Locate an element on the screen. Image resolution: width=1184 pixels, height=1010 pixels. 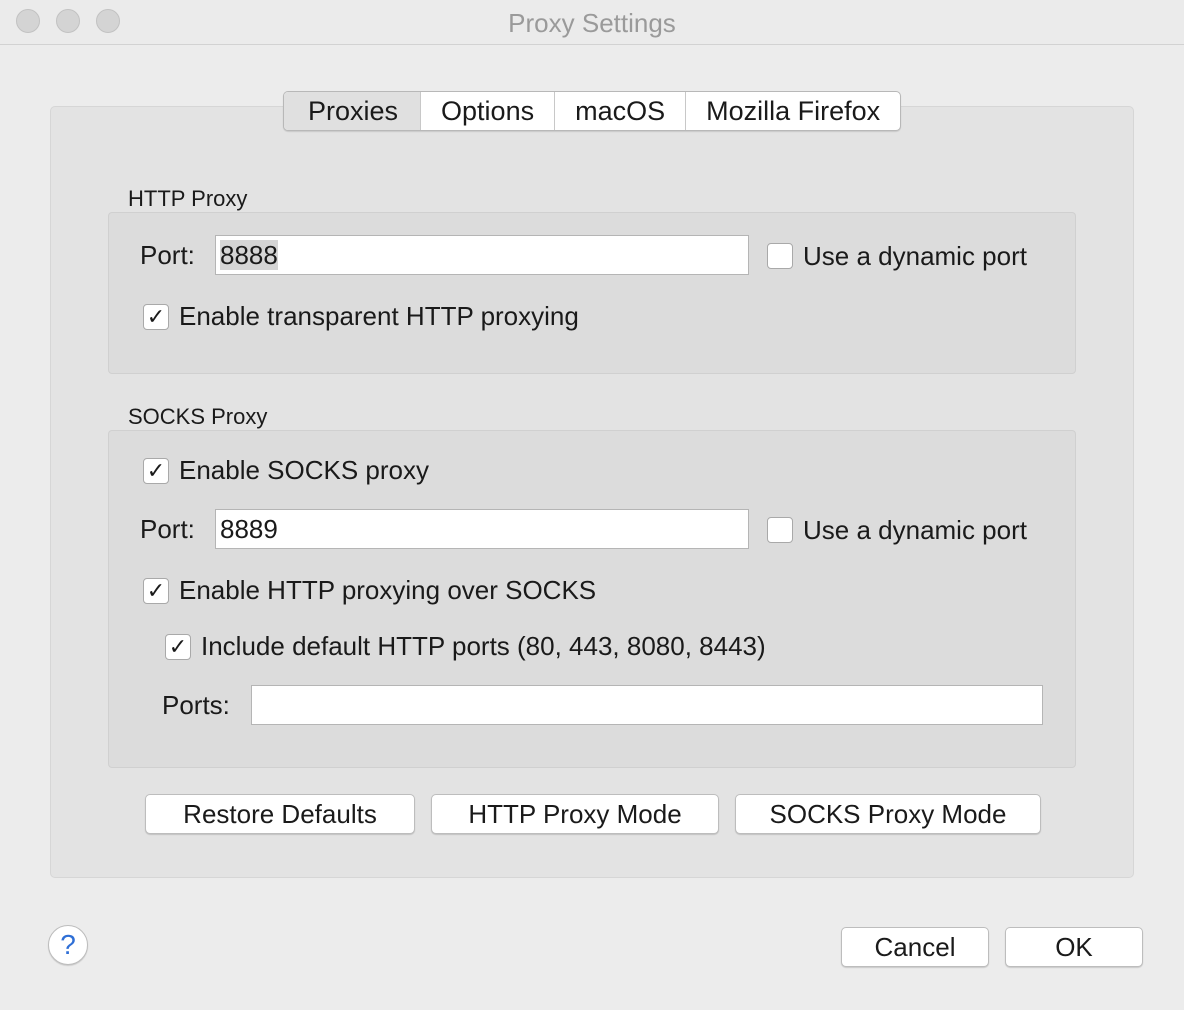
tab-options: Options is located at coordinates (488, 111).